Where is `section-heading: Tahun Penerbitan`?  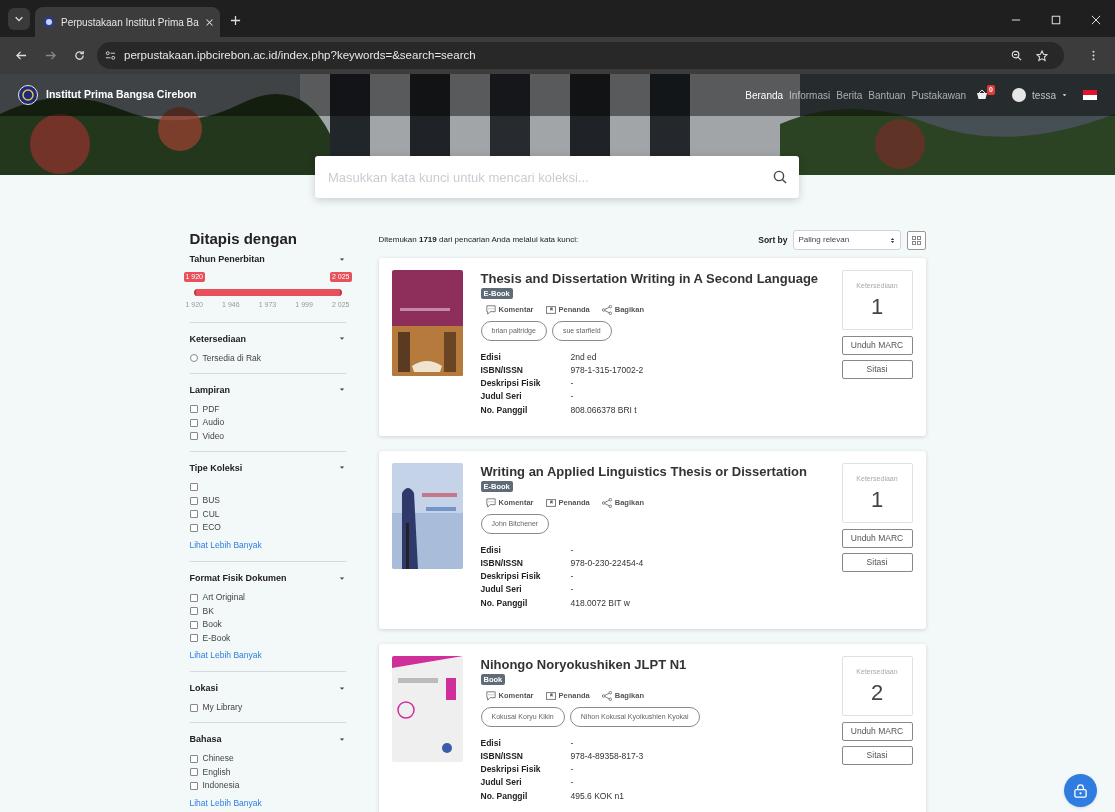
section-heading: Tahun Penerbitan is located at coordinates (227, 260).